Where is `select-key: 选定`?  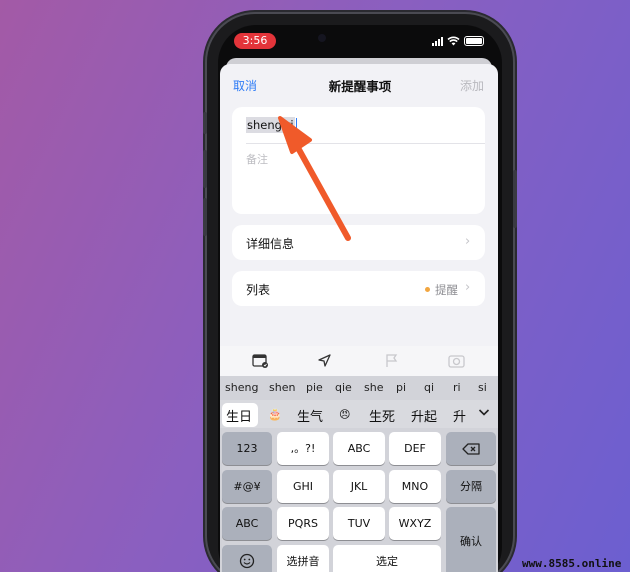 select-key: 选定 is located at coordinates (387, 558).